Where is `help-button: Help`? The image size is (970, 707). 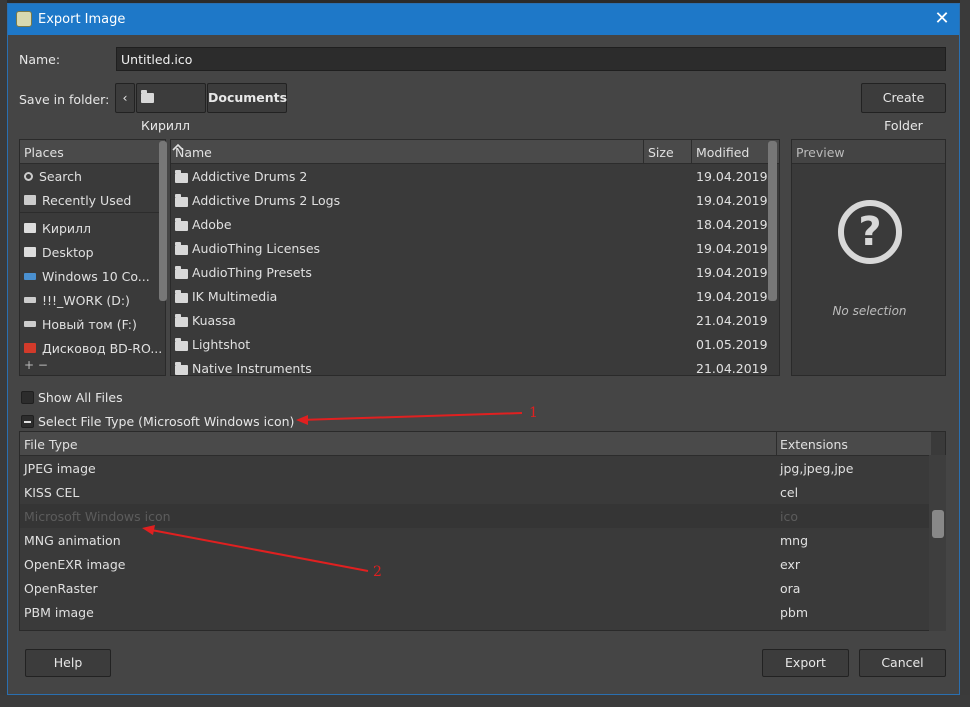 help-button: Help is located at coordinates (68, 663).